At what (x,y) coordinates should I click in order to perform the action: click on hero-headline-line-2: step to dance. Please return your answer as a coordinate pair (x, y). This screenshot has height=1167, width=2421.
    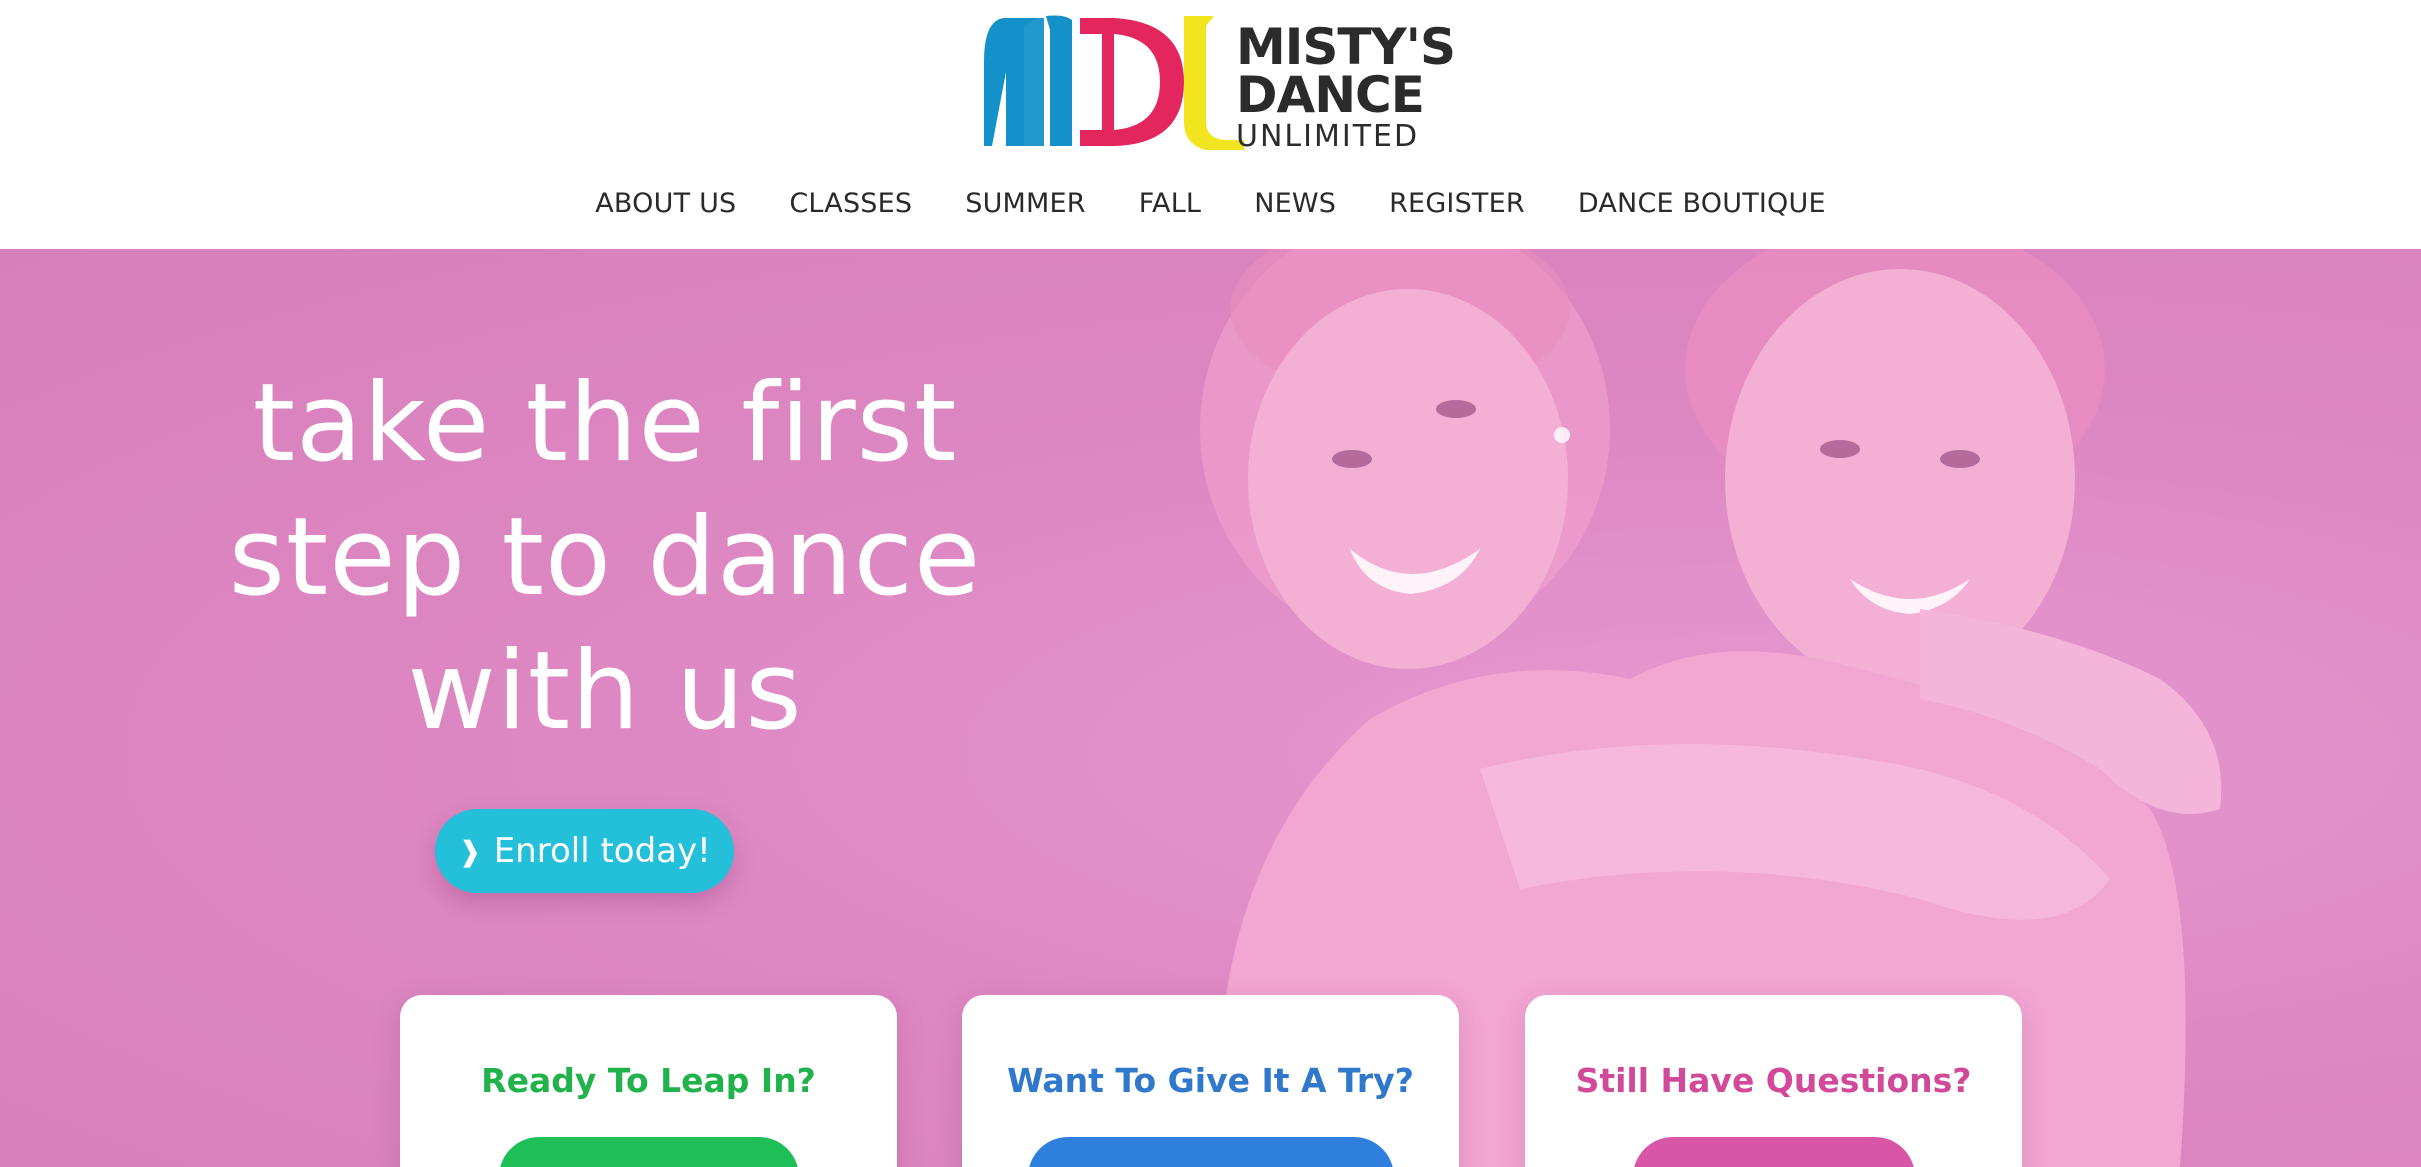
    Looking at the image, I should click on (605, 557).